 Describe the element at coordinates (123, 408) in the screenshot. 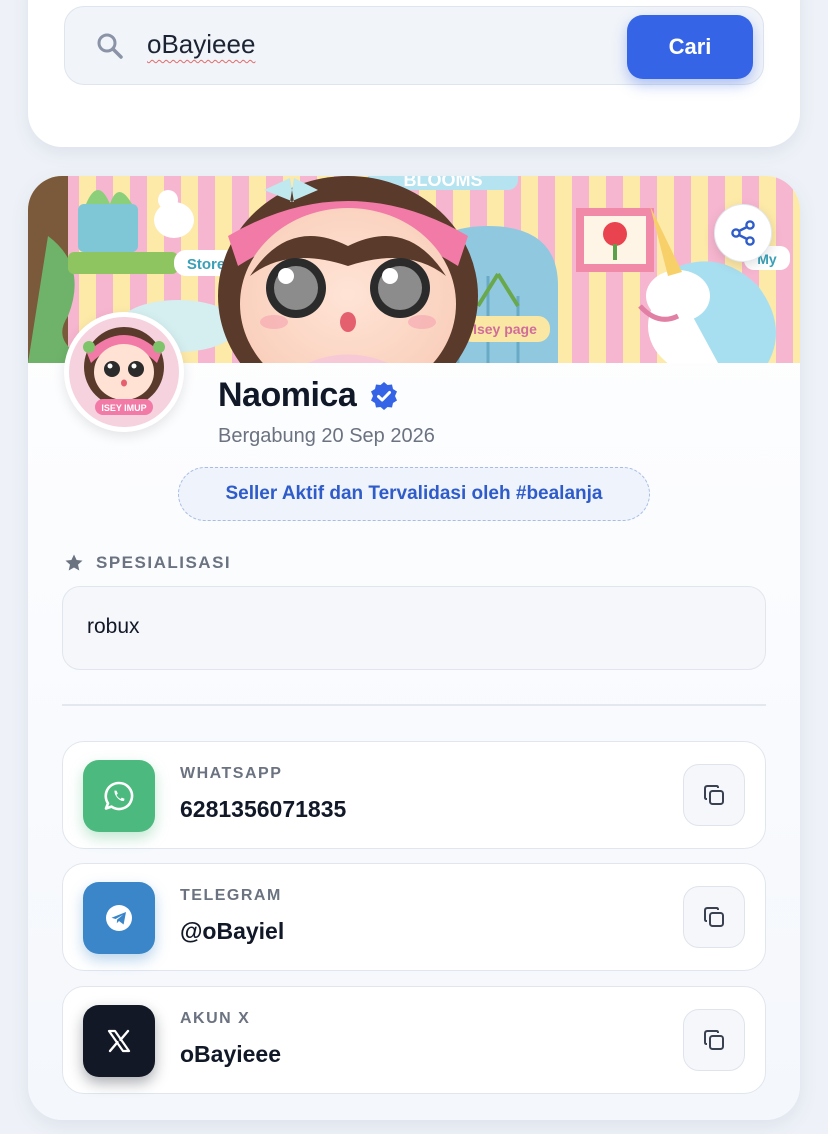

I see `avatar-caption: ISEY IMUP` at that location.